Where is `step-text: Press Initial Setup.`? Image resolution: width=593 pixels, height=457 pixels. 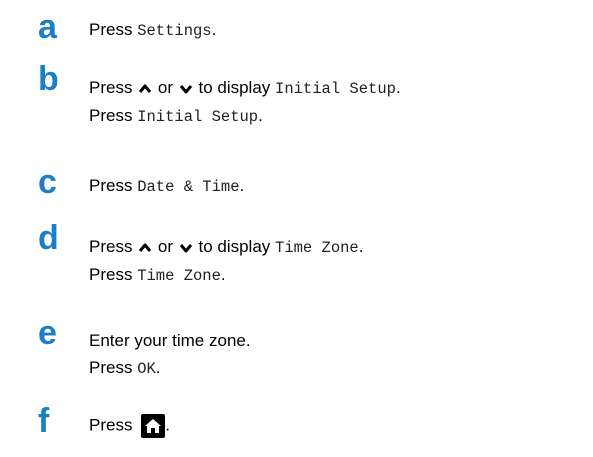 step-text: Press Initial Setup. is located at coordinates (176, 116).